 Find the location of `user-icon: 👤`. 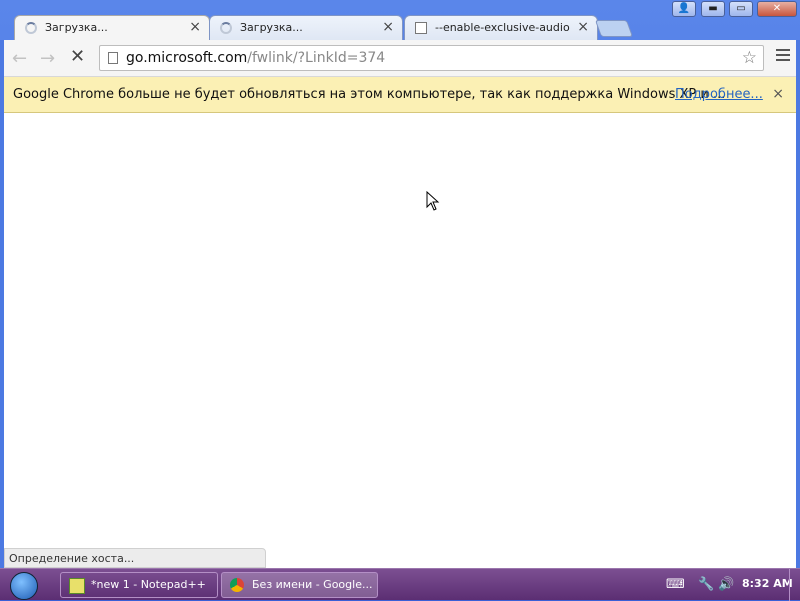

user-icon: 👤 is located at coordinates (684, 9).